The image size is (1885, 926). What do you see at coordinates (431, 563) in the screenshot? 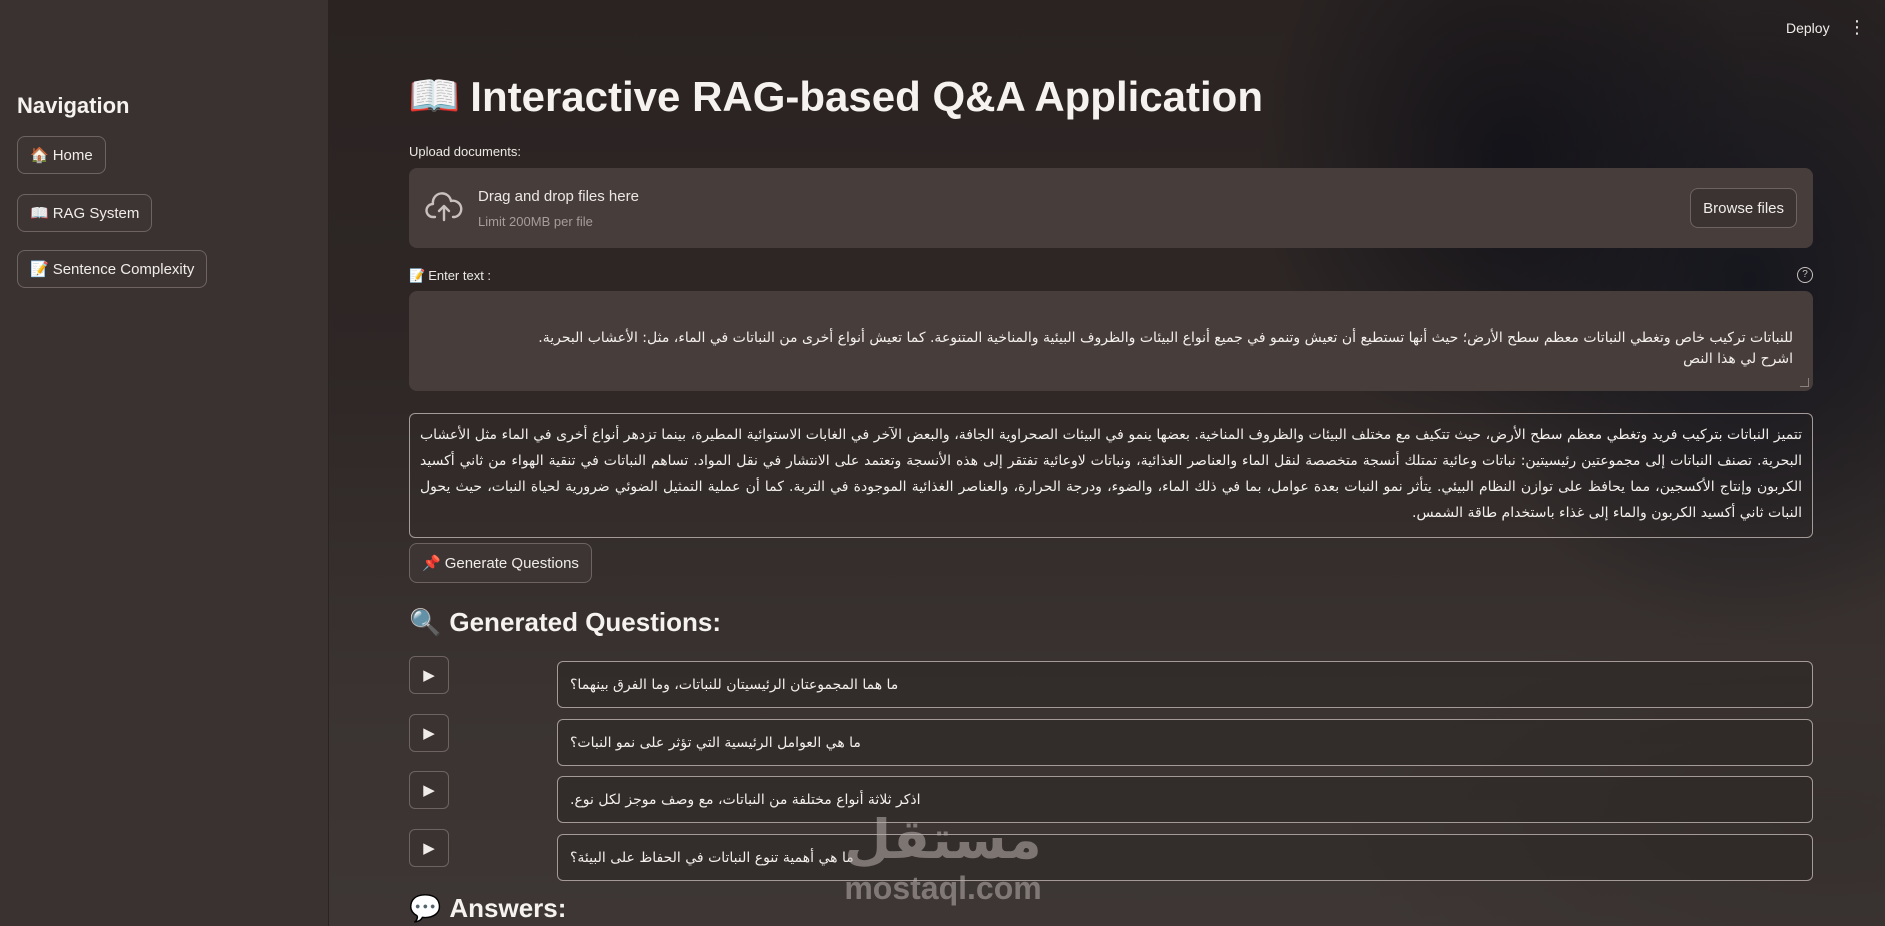
I see `pushpin-icon: 📌` at bounding box center [431, 563].